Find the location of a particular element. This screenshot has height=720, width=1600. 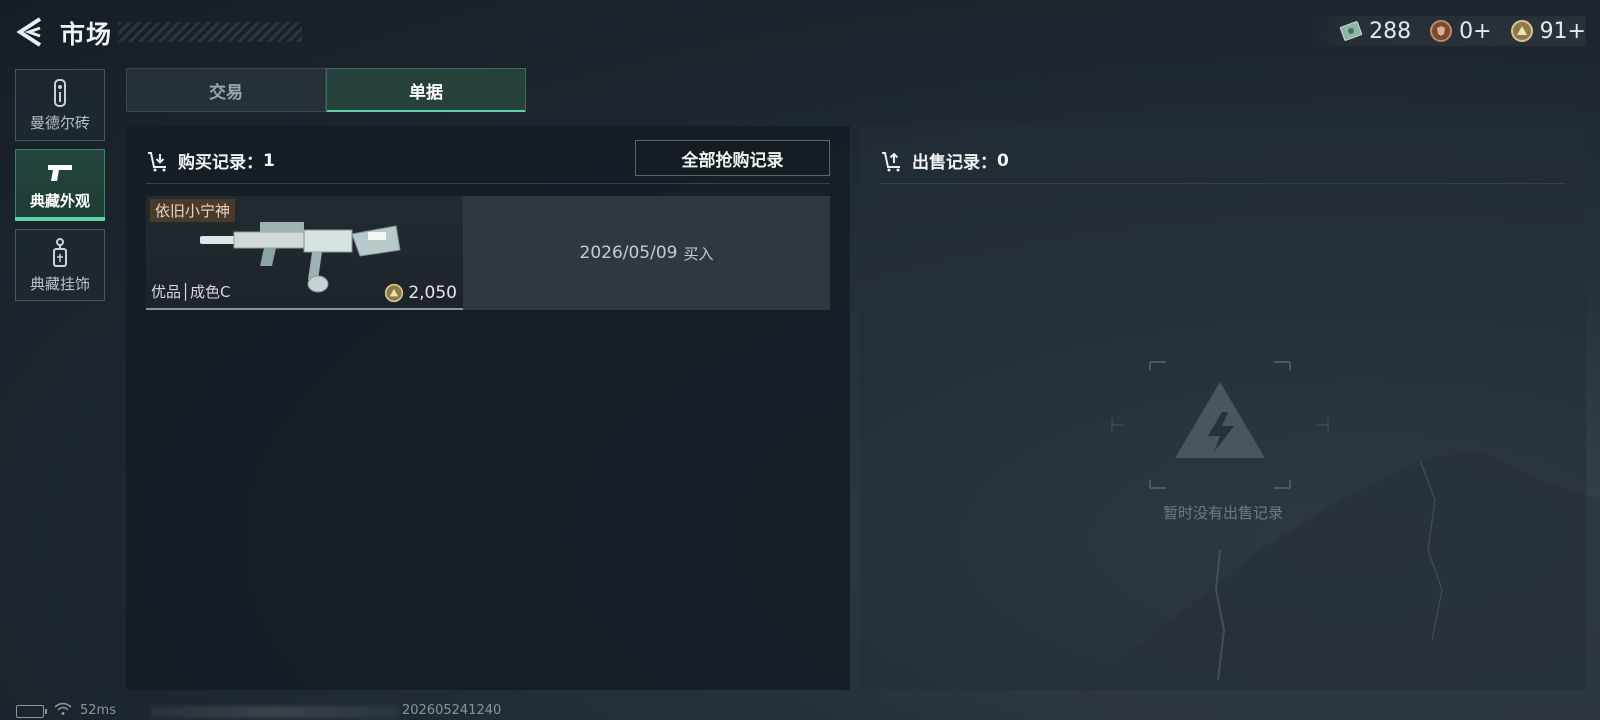

sidebar-item-label: 典藏挂饰 is located at coordinates (59, 283).